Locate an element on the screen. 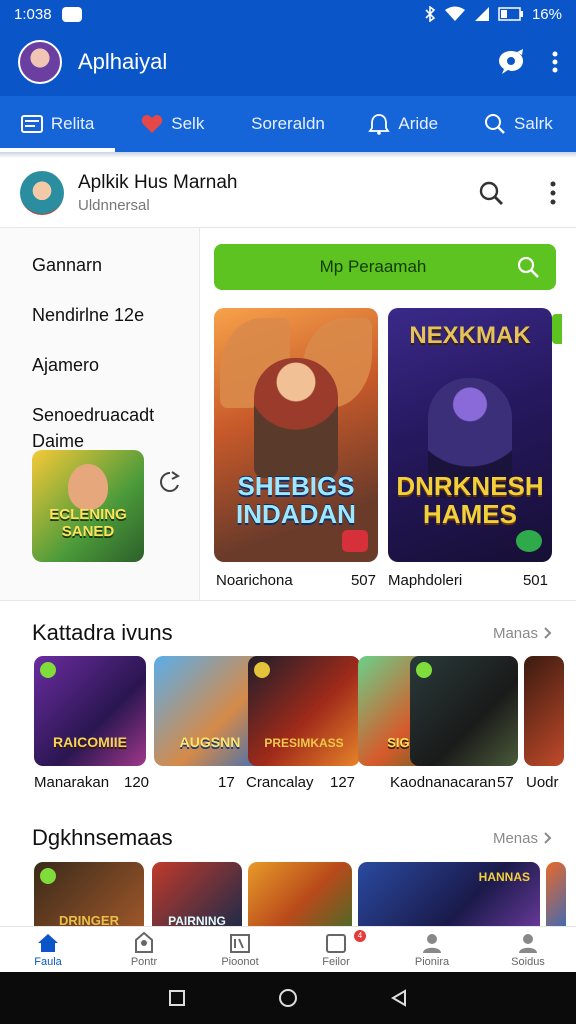 This screenshot has height=1024, width=576. account-icon is located at coordinates (528, 943).